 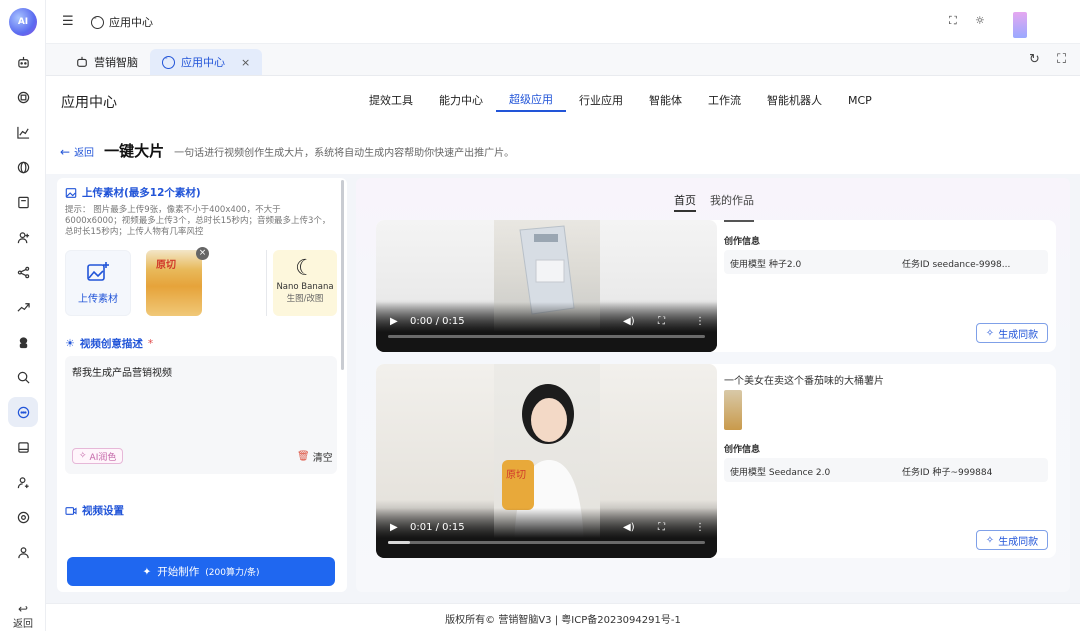 I want to click on page-title: 应用中心, so click(x=89, y=103).